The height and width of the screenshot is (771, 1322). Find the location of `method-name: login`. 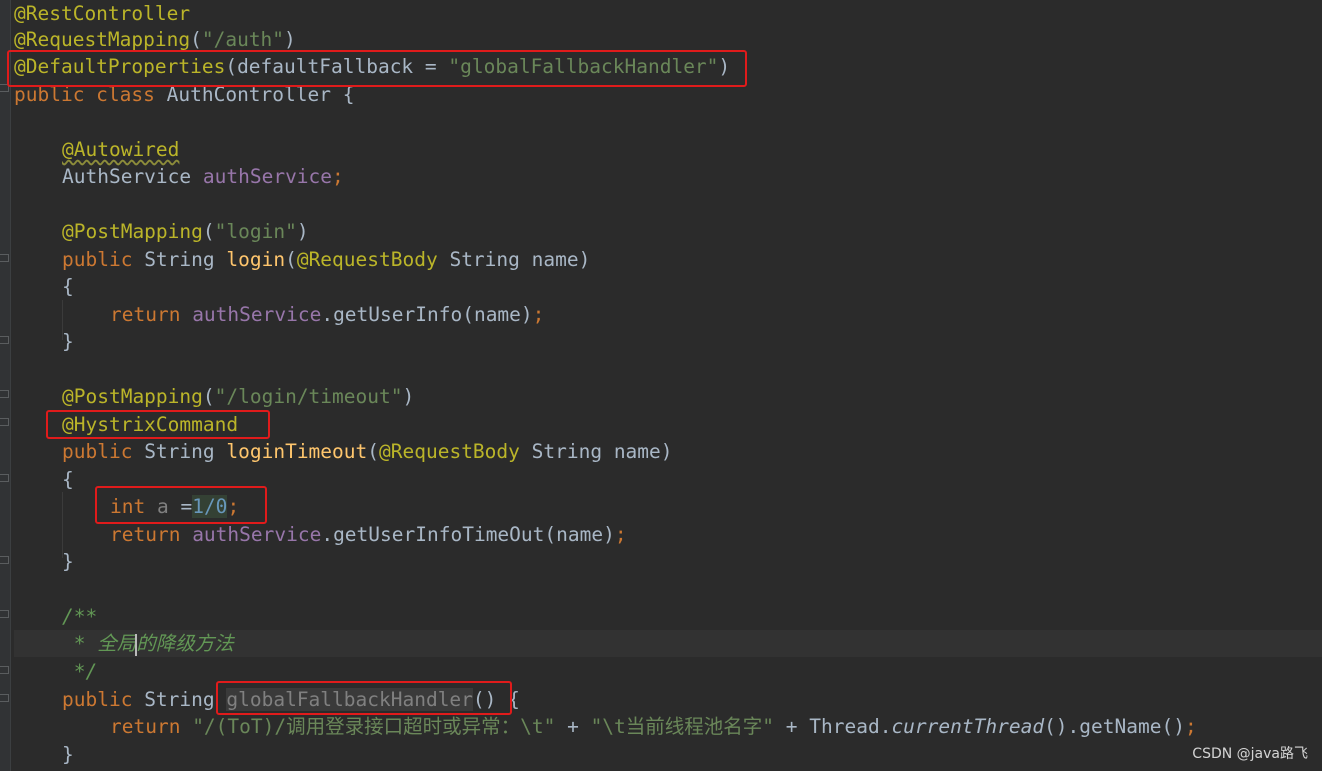

method-name: login is located at coordinates (256, 259).